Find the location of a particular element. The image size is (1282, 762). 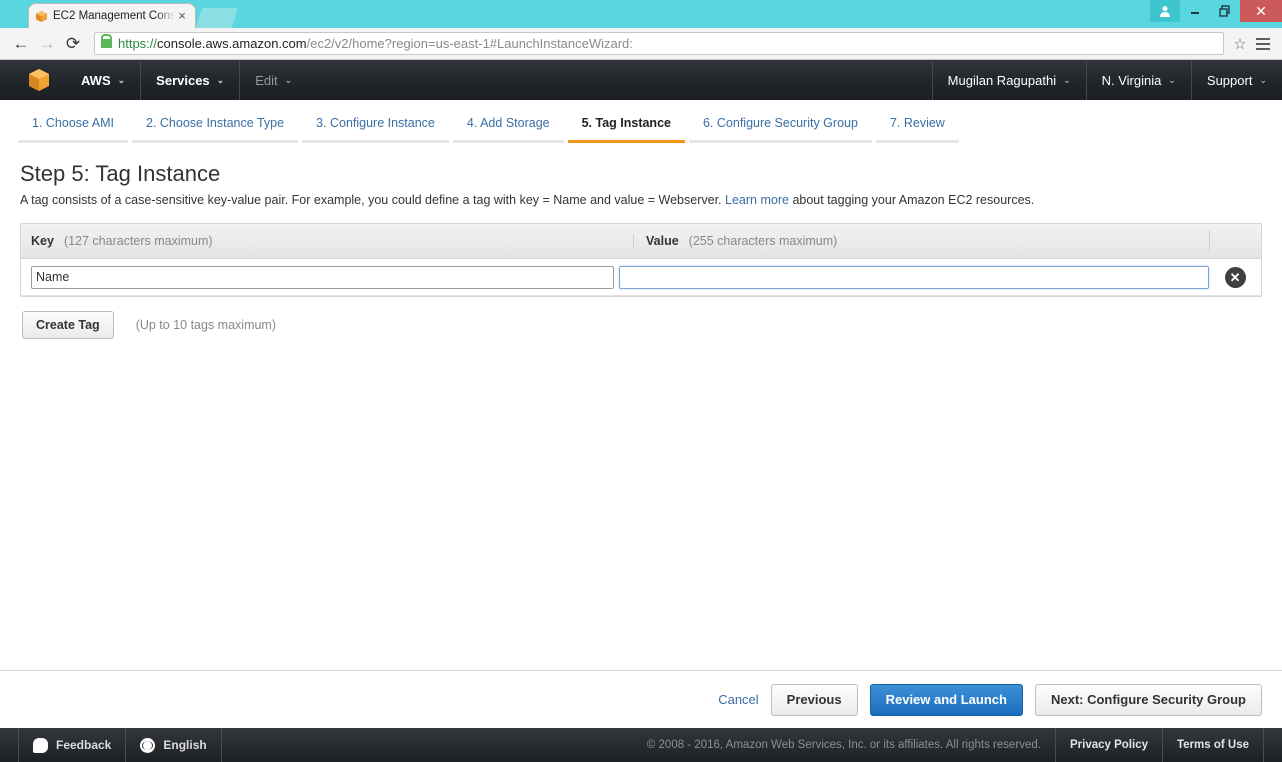

avatar is located at coordinates (1165, 11).